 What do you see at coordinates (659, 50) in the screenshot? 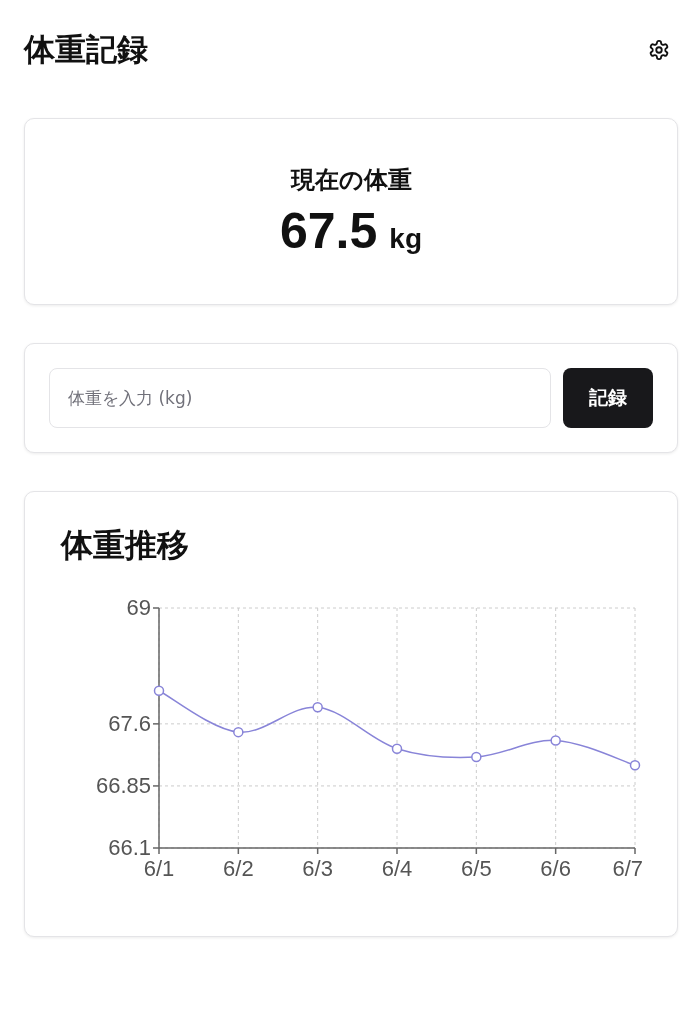
I see `settings-icon` at bounding box center [659, 50].